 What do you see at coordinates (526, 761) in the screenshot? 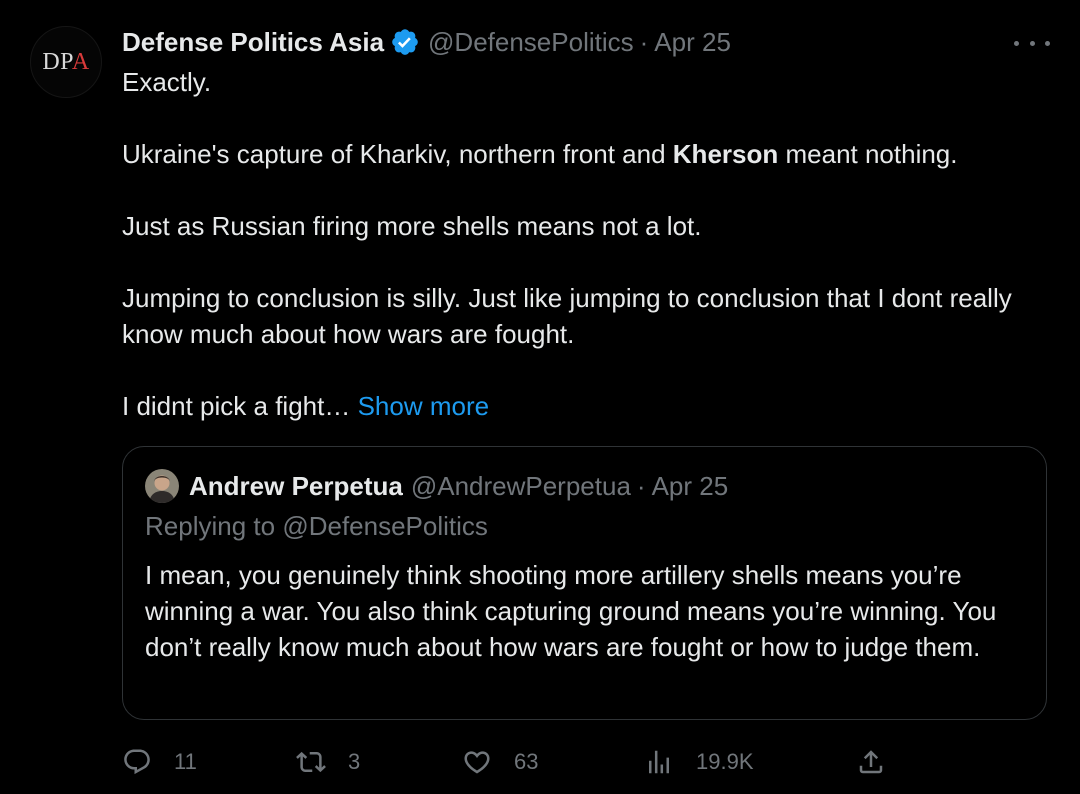
I see `like-count: 63` at bounding box center [526, 761].